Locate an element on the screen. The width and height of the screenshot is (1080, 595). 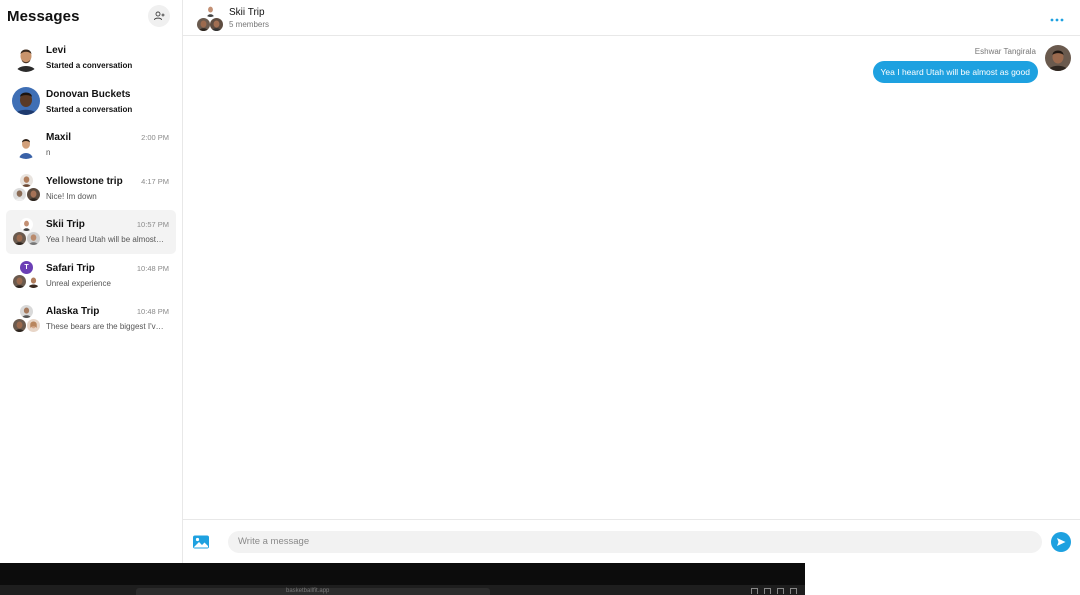
sidebar-header: Messages is located at coordinates (91, 16).